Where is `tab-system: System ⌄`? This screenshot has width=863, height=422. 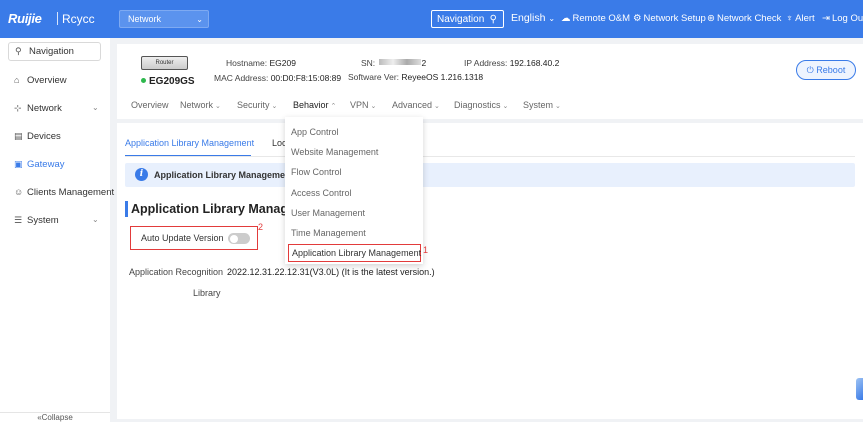 tab-system: System ⌄ is located at coordinates (542, 105).